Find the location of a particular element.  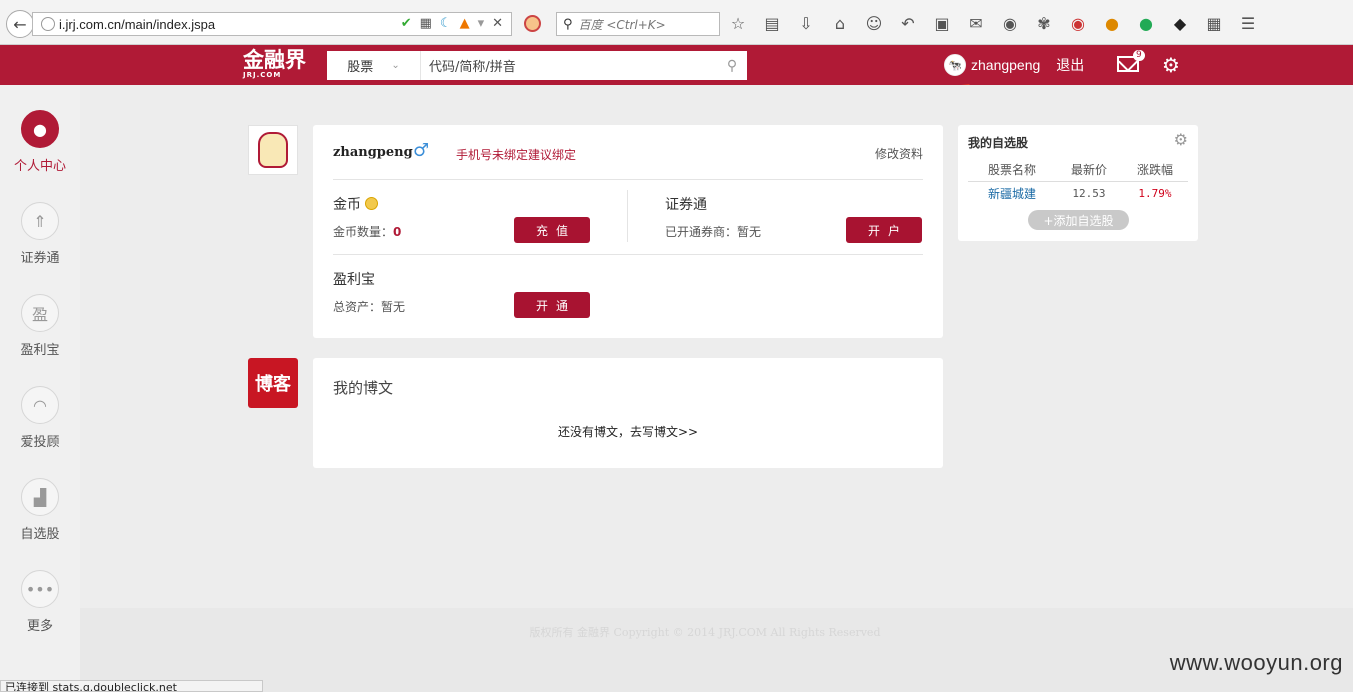

crop-icon: ▣ is located at coordinates (942, 23).